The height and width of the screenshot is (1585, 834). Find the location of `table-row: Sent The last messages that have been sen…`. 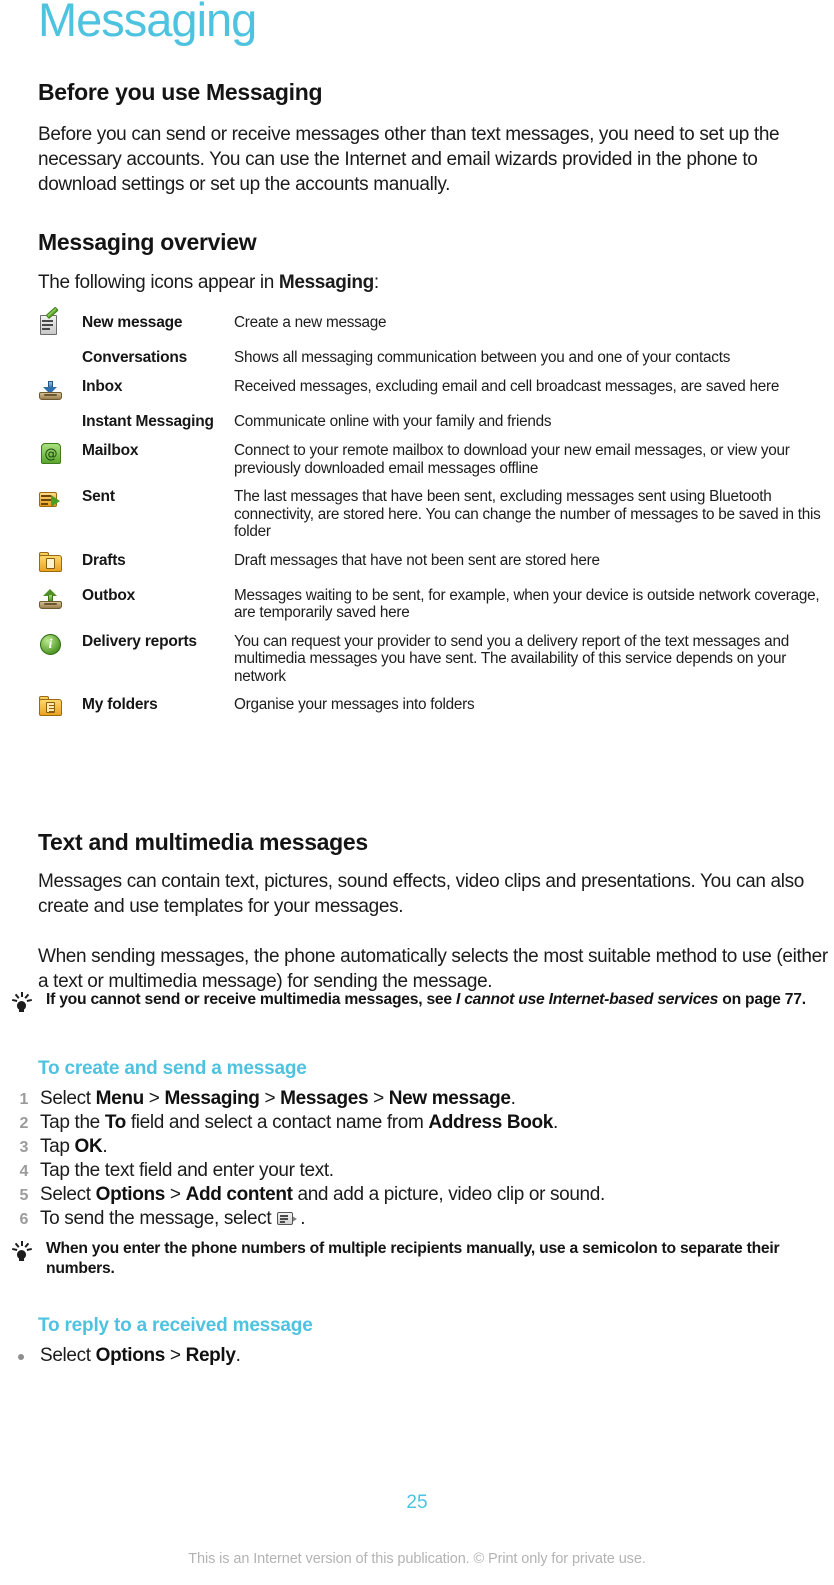

table-row: Sent The last messages that have been sen… is located at coordinates (433, 520).